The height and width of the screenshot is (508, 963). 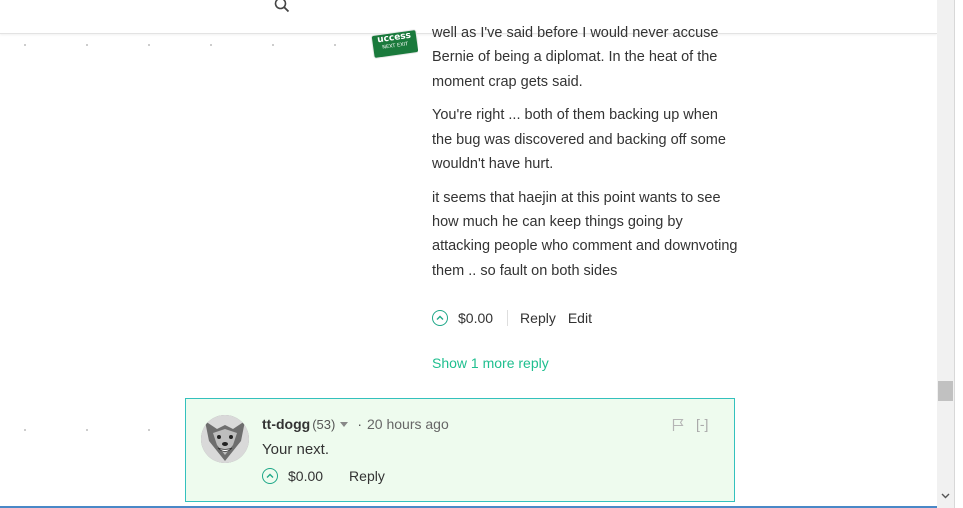 I want to click on avatar, so click(x=225, y=439).